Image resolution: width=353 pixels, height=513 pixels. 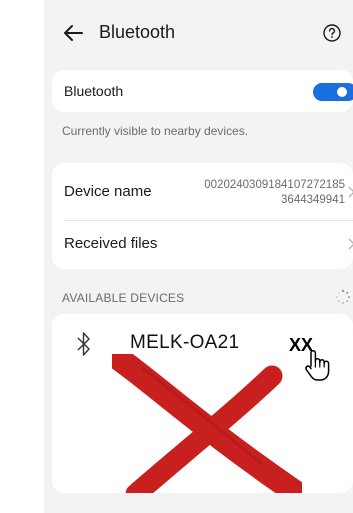 What do you see at coordinates (83, 344) in the screenshot?
I see `bluetooth-icon` at bounding box center [83, 344].